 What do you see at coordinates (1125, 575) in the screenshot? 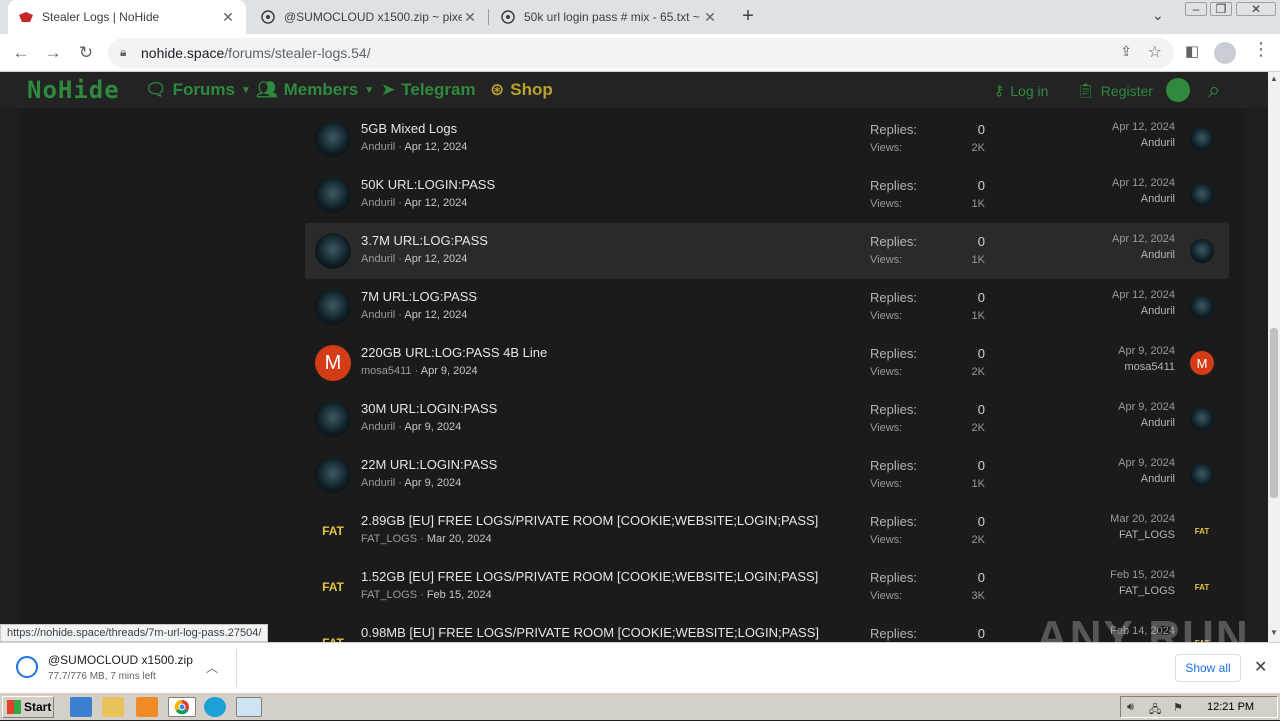
I see `last-post-date: Feb 15, 2024` at bounding box center [1125, 575].